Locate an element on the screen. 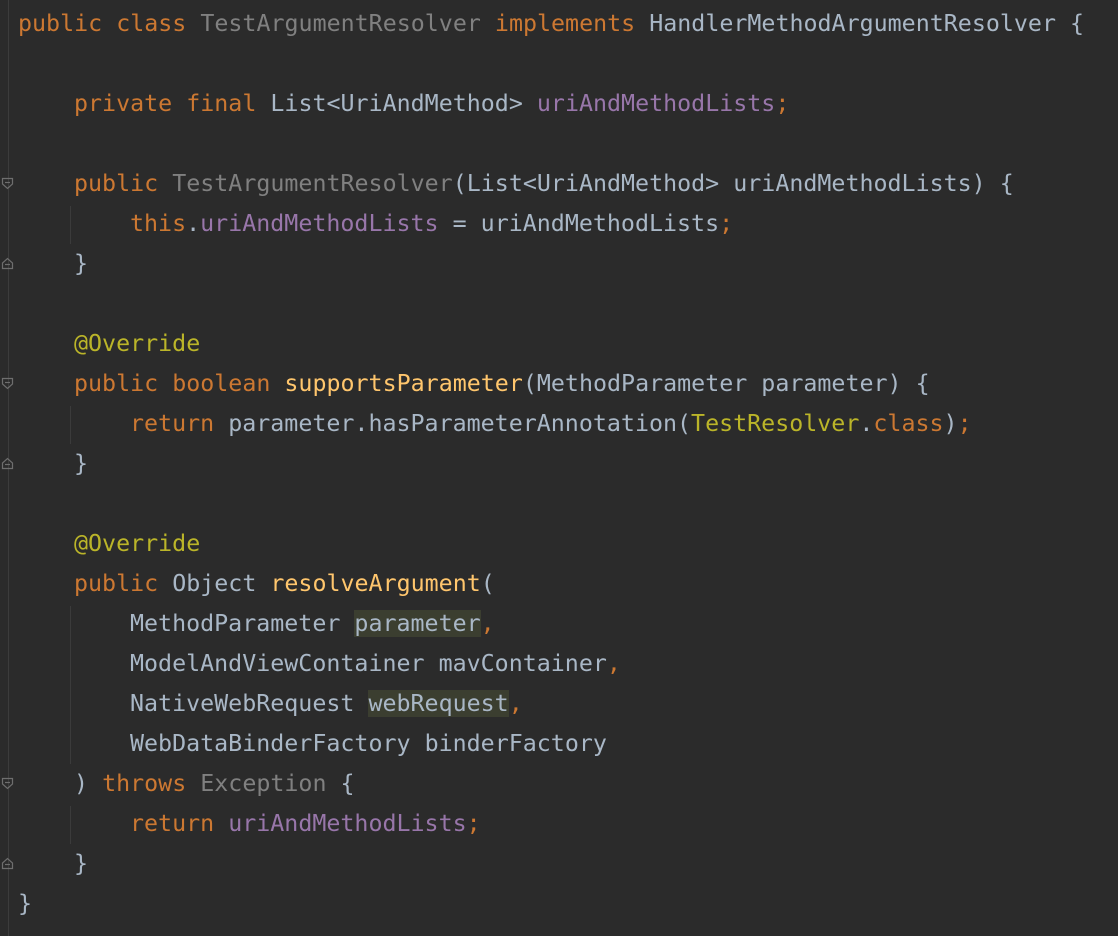  parameter-list: (MethodParameter parameter) { is located at coordinates (726, 383).